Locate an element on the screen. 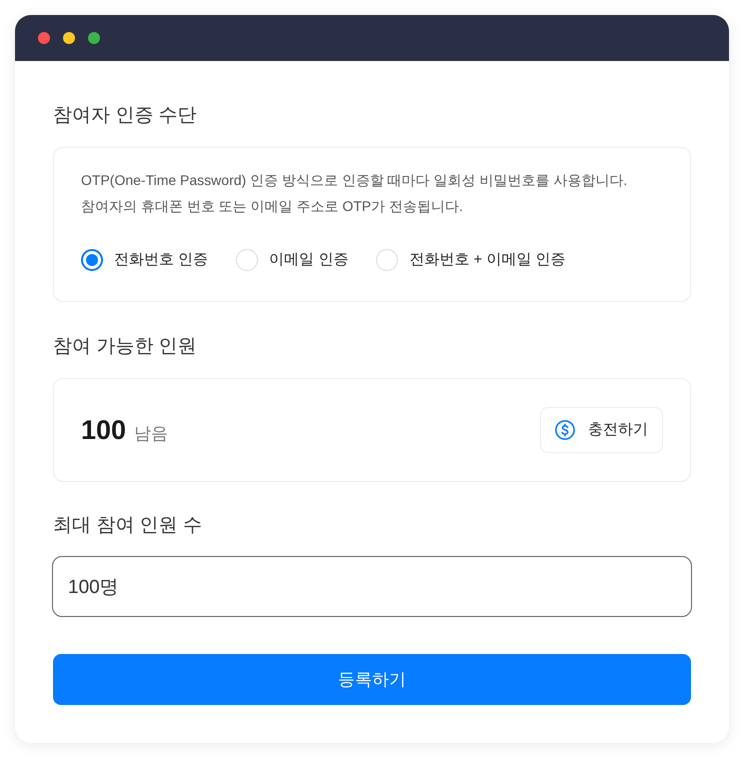  description-text: 참여자의 휴대폰 번호 또는 이메일 주소로 OTP가 전송됩니다. is located at coordinates (272, 206).